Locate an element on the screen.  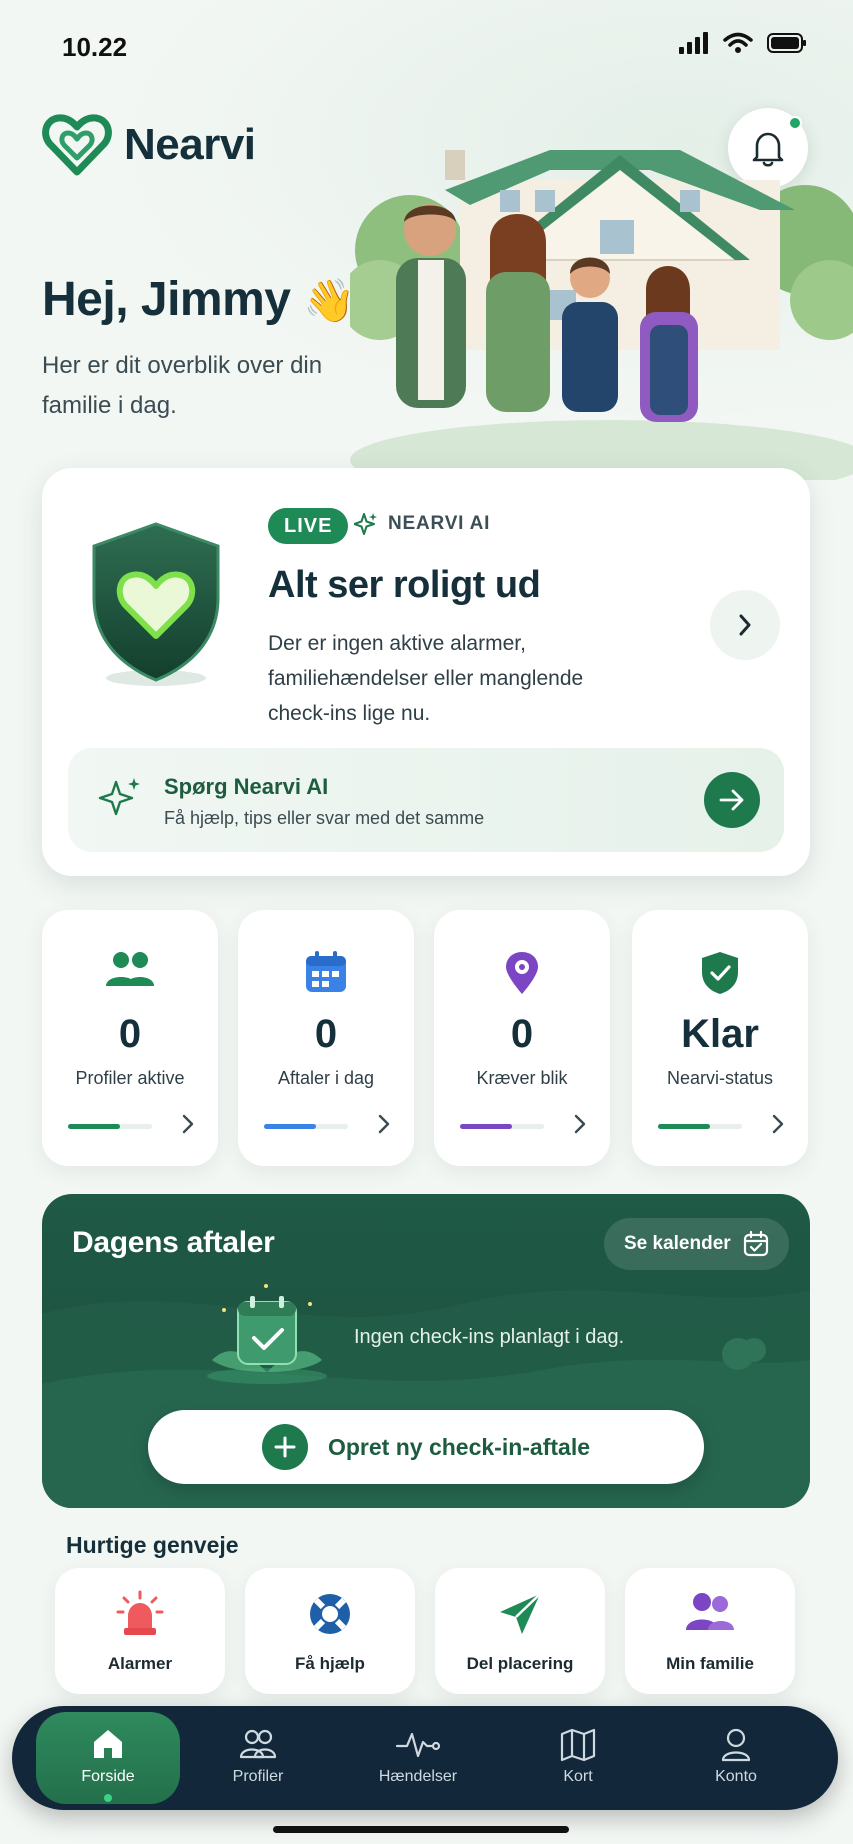
calendar-icon is located at coordinates (326, 971).